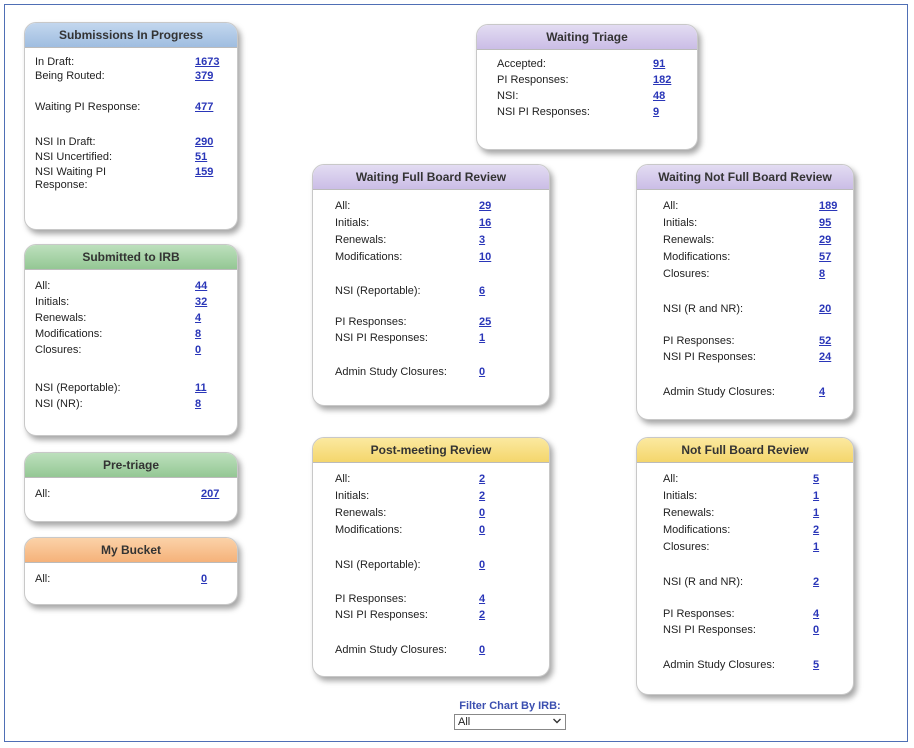 The width and height of the screenshot is (914, 748). I want to click on row-label-accepted: Accepted:, so click(521, 64).